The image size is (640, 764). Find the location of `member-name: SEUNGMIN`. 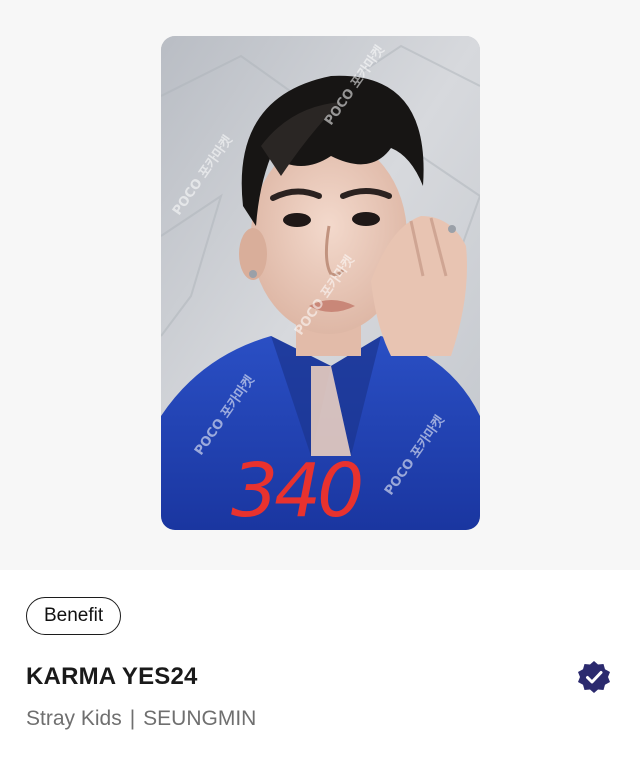

member-name: SEUNGMIN is located at coordinates (200, 718).